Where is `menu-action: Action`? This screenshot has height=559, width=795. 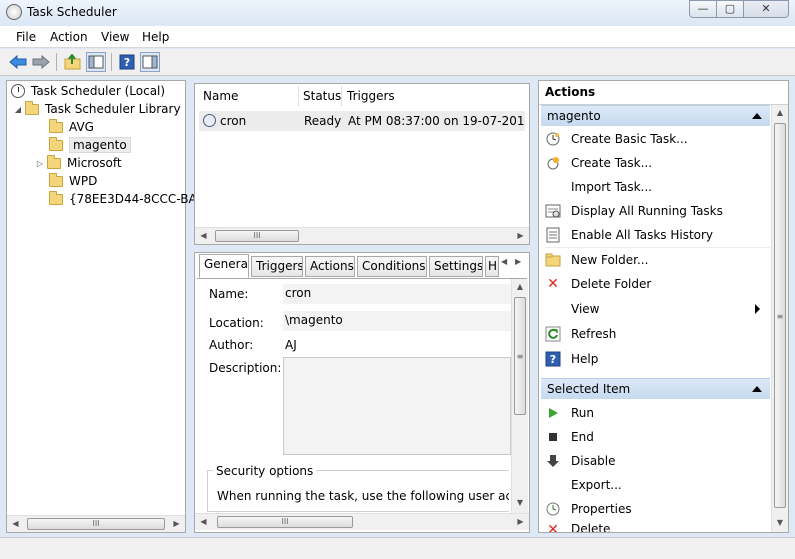
menu-action: Action is located at coordinates (69, 37).